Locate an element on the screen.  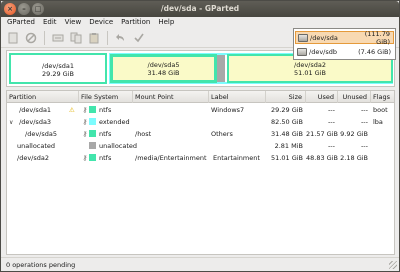
column-header-used: Used is located at coordinates (322, 97).